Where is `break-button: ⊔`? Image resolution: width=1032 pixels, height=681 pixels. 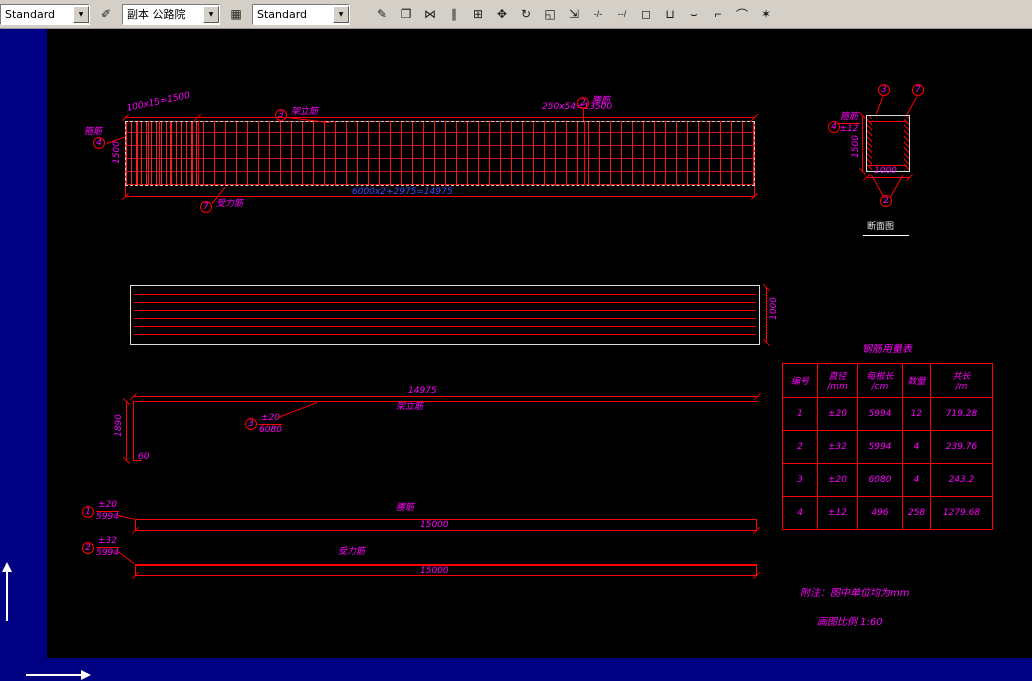 break-button: ⊔ is located at coordinates (670, 14).